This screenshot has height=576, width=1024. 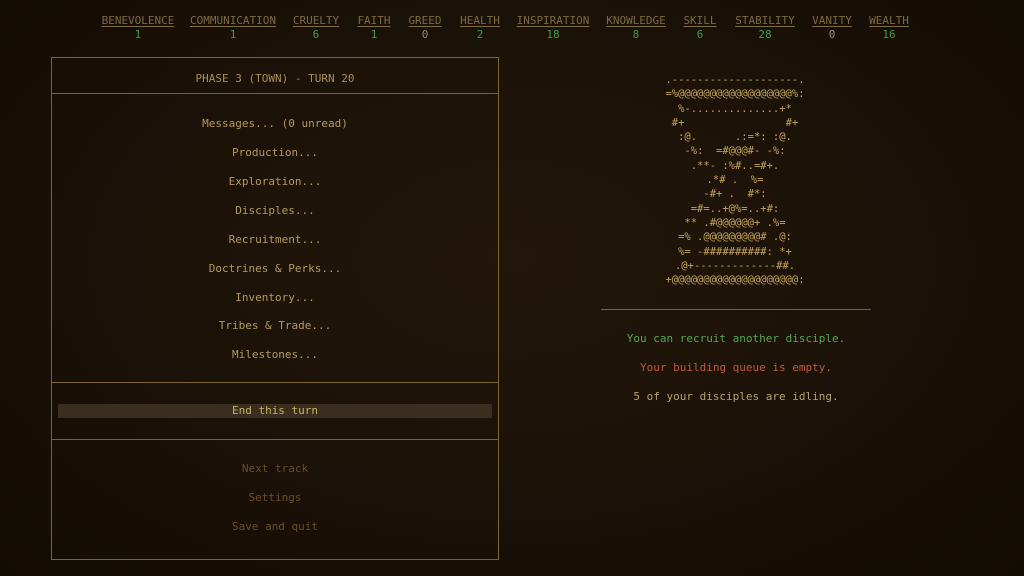 I want to click on stat-value: 28, so click(x=765, y=34).